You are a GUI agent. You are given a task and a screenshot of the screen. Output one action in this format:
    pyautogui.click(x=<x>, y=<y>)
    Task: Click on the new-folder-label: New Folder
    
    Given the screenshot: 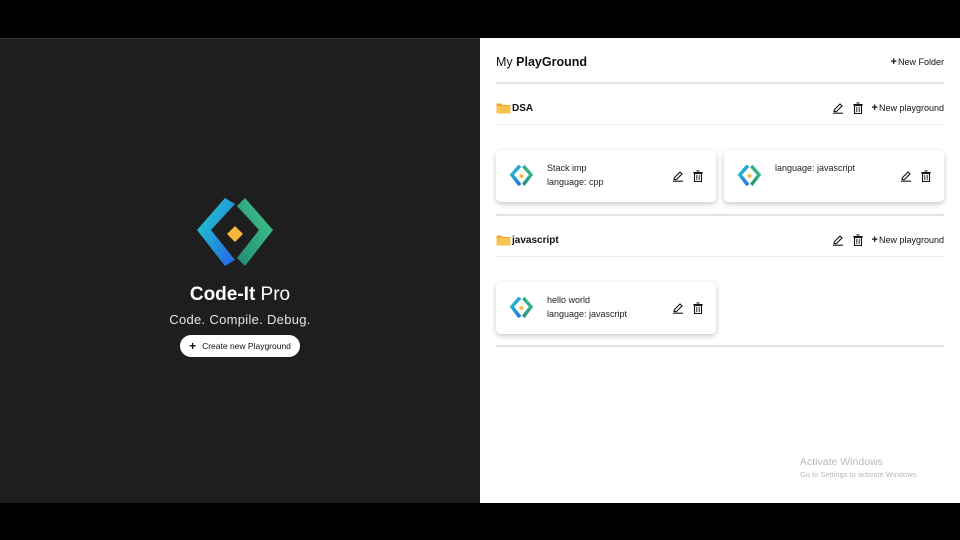 What is the action you would take?
    pyautogui.click(x=920, y=62)
    